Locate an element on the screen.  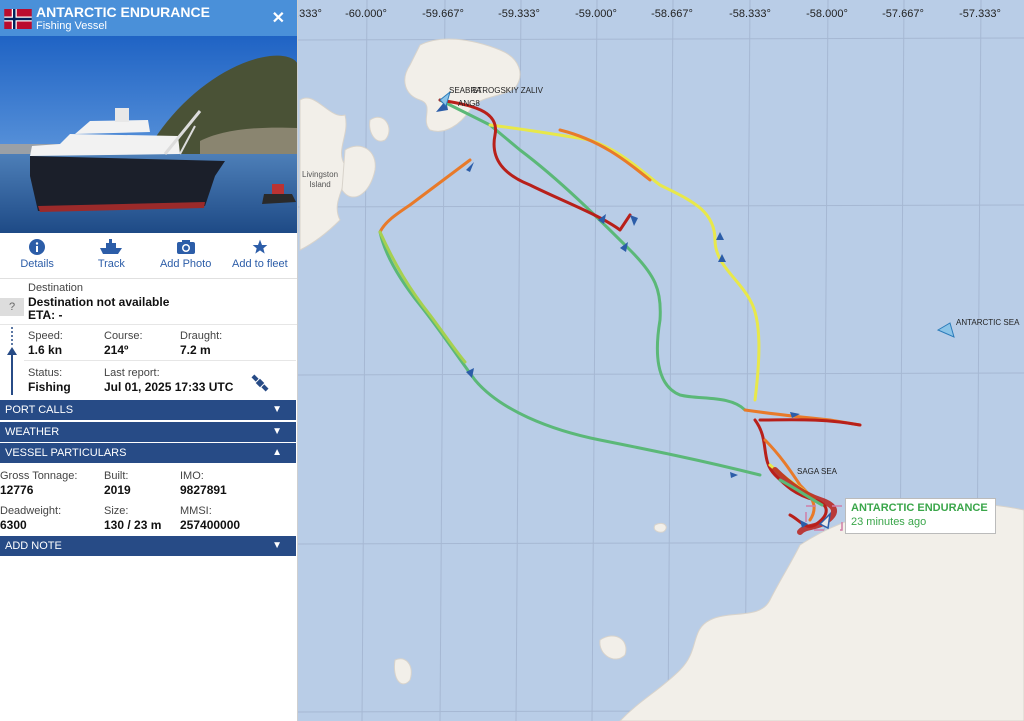
imo-value: 9827891 is located at coordinates (203, 490).